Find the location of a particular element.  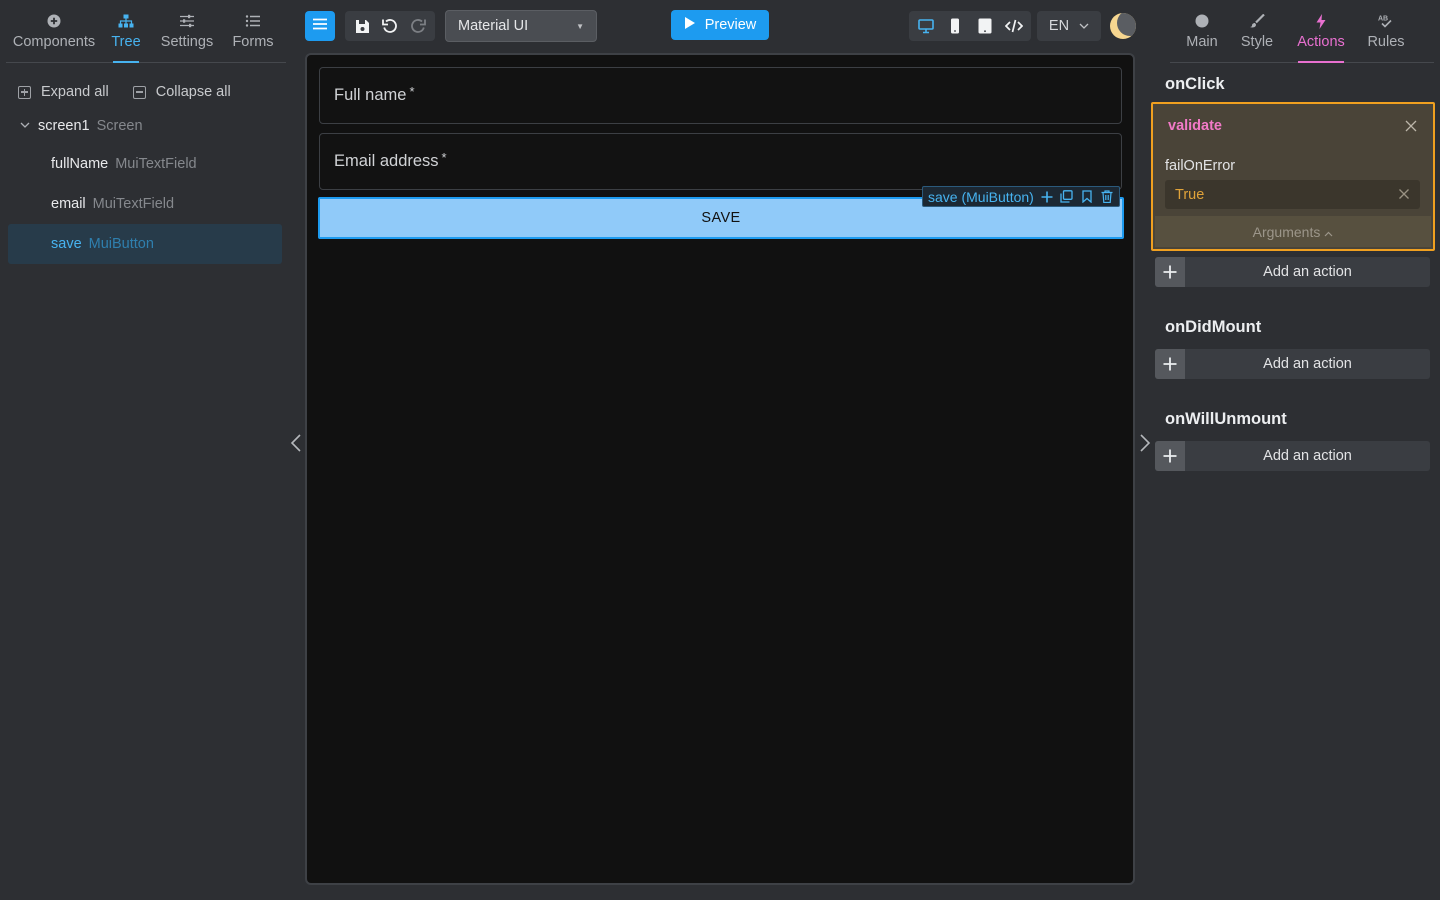

language-value: EN is located at coordinates (1059, 26).